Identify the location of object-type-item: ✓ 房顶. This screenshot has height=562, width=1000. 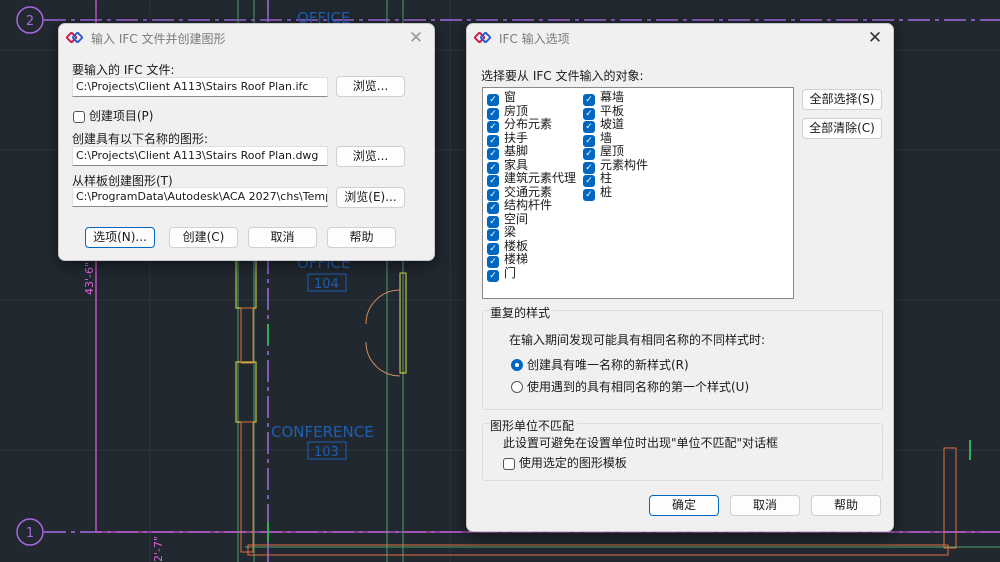
(508, 111).